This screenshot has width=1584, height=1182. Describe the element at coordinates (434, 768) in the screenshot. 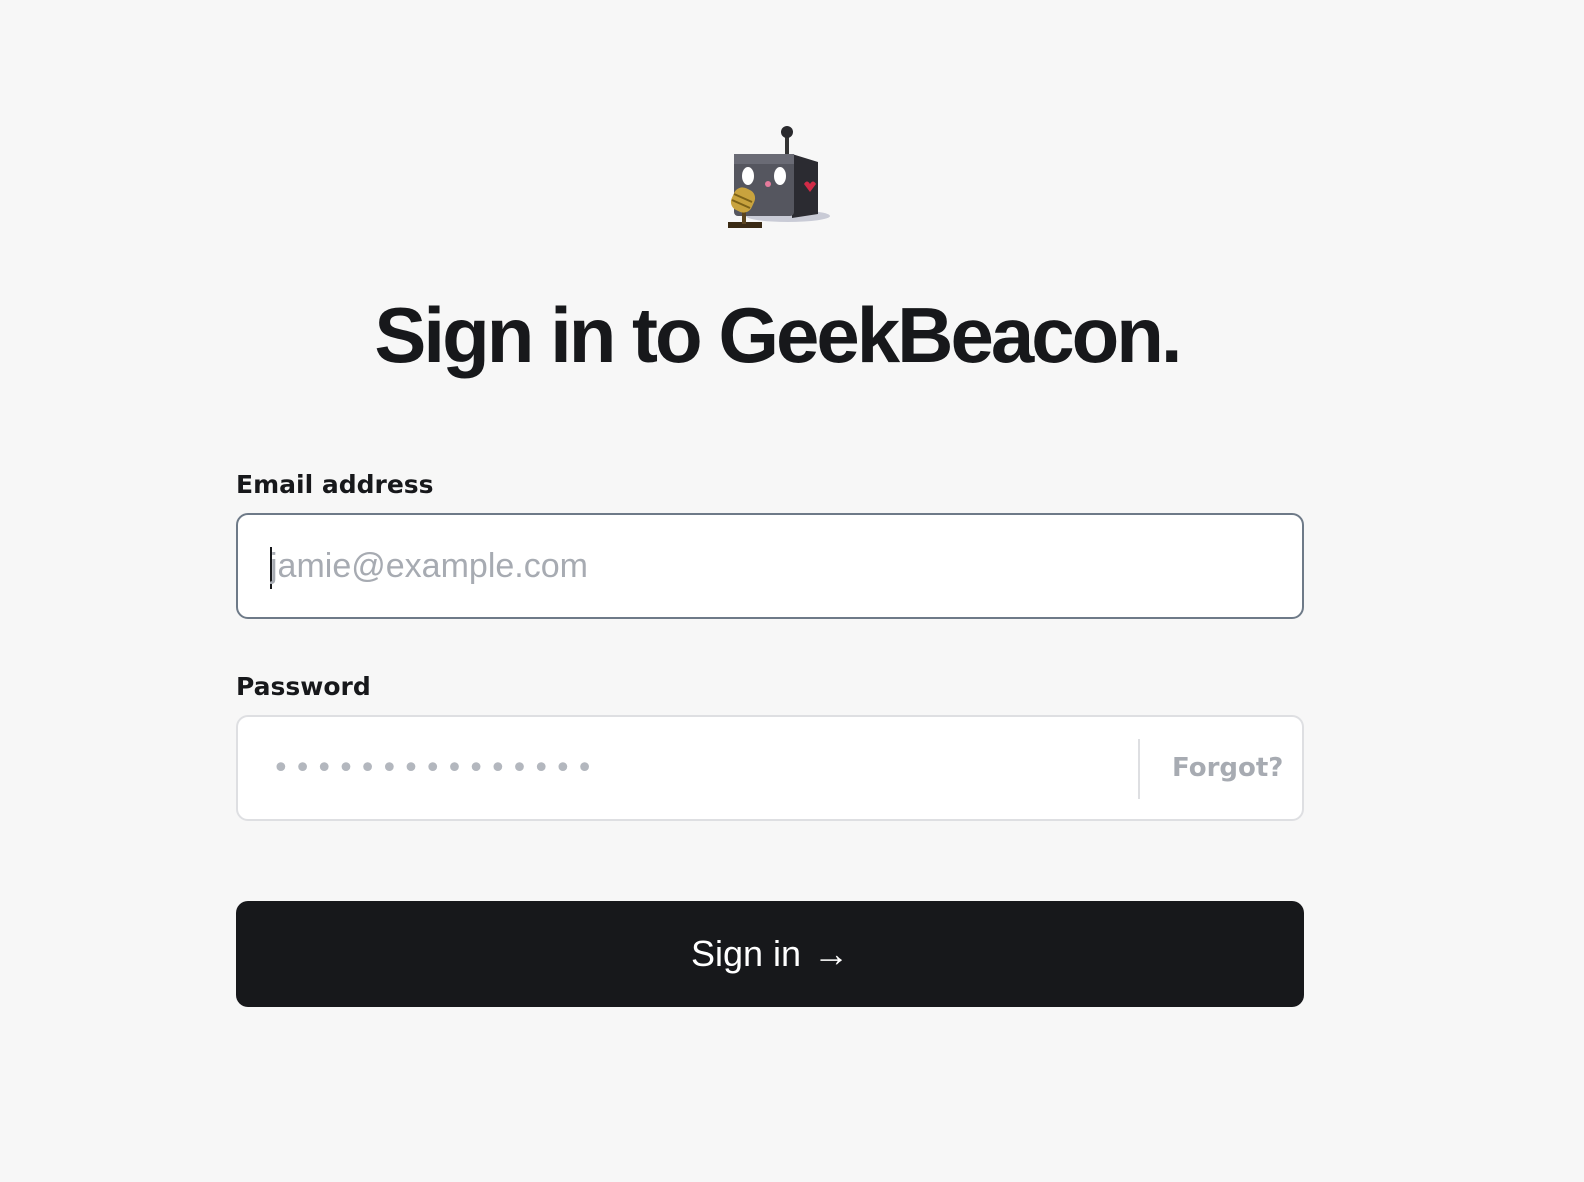

I see `password-field: •••••••••••••••` at that location.